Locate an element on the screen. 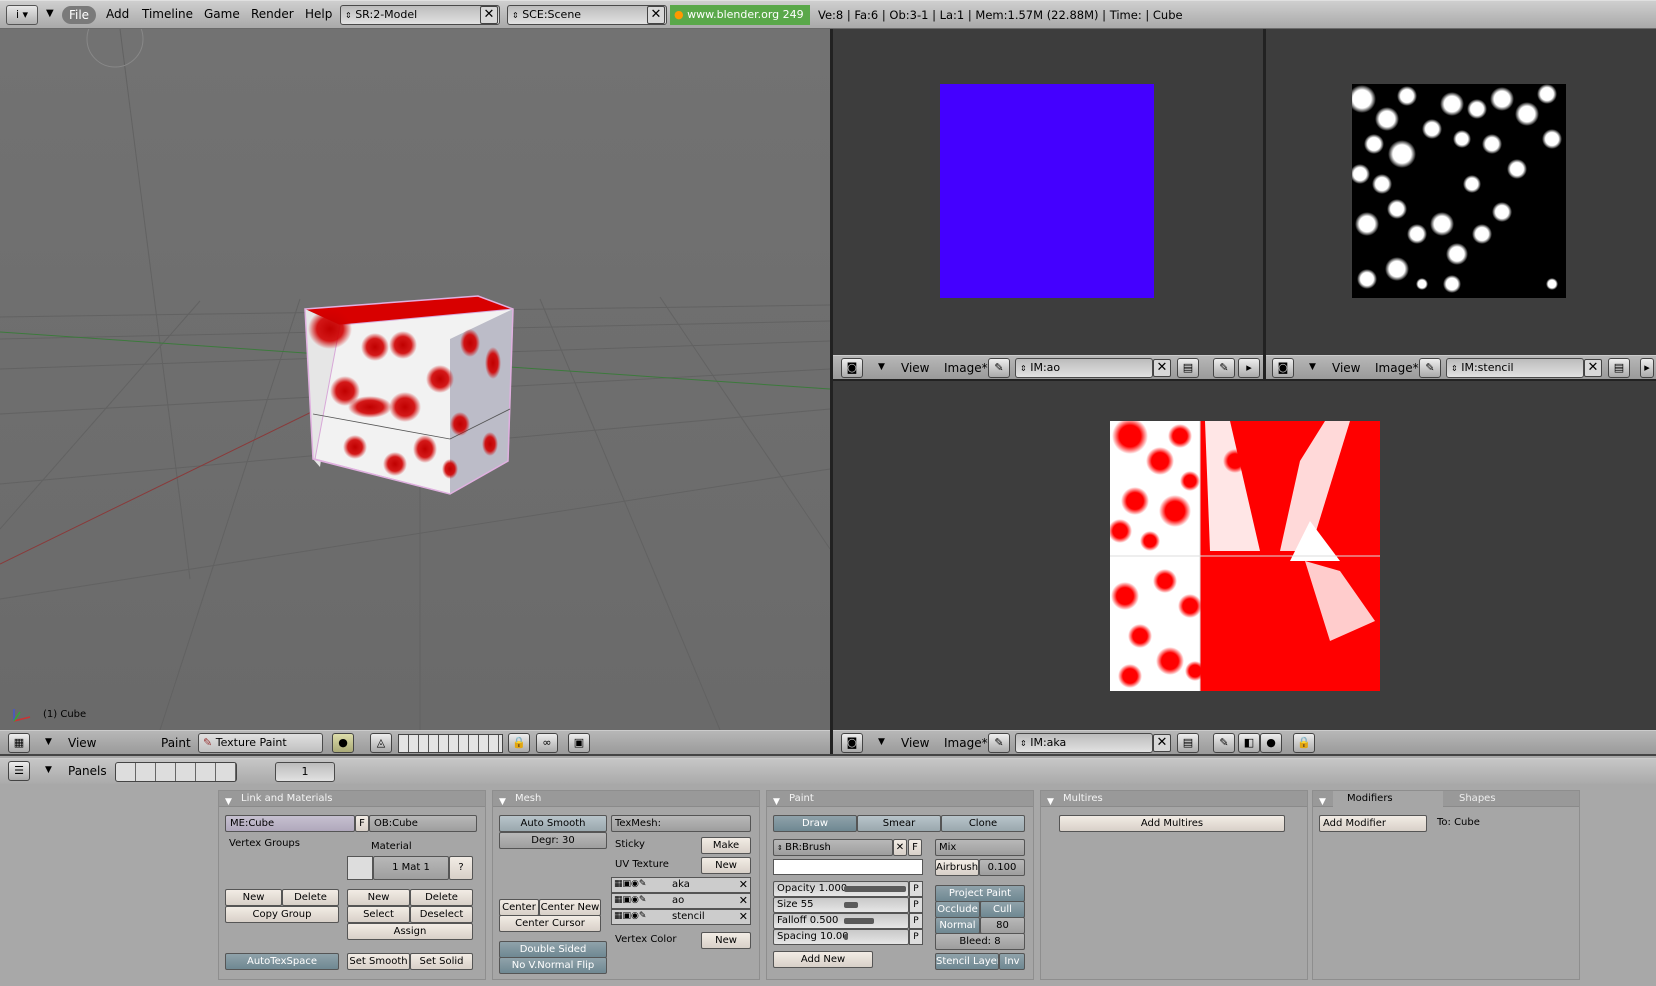 The height and width of the screenshot is (986, 1656). ipo-icon: ∞ is located at coordinates (547, 743).